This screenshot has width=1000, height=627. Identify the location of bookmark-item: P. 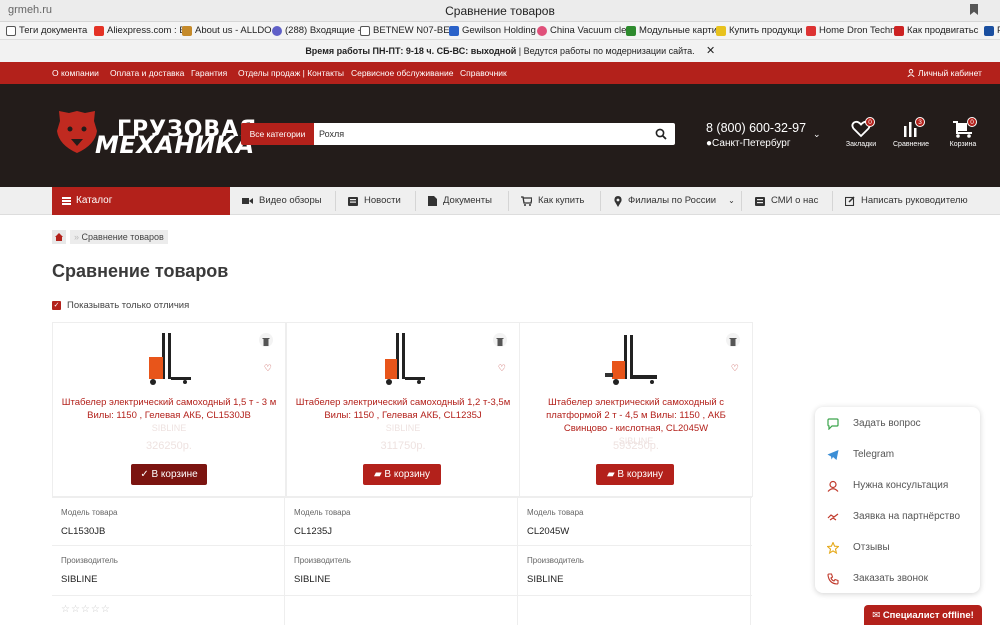
(992, 30).